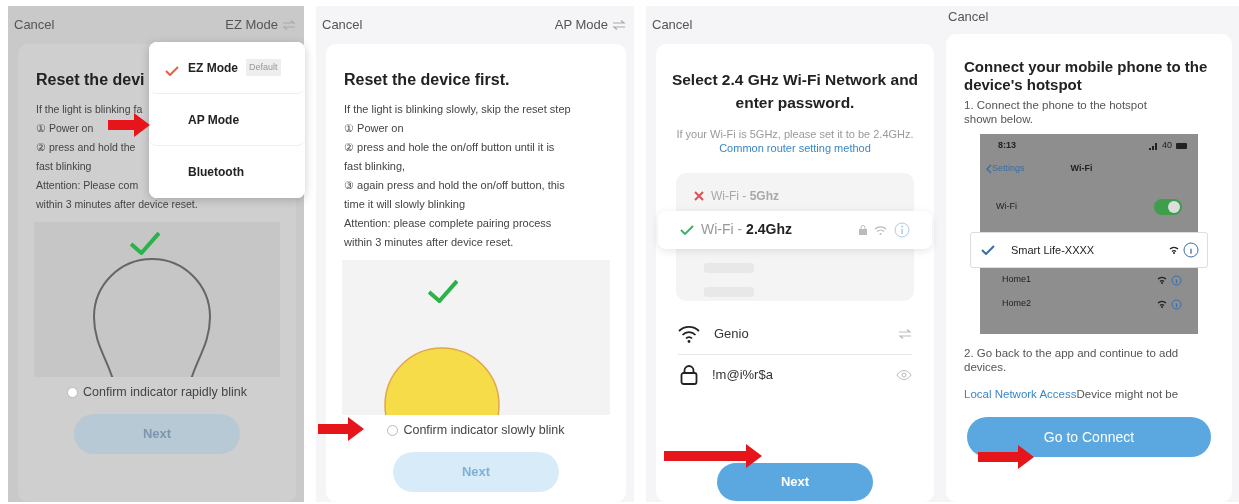 This screenshot has width=1239, height=504. What do you see at coordinates (581, 25) in the screenshot?
I see `mode-link: AP Mode` at bounding box center [581, 25].